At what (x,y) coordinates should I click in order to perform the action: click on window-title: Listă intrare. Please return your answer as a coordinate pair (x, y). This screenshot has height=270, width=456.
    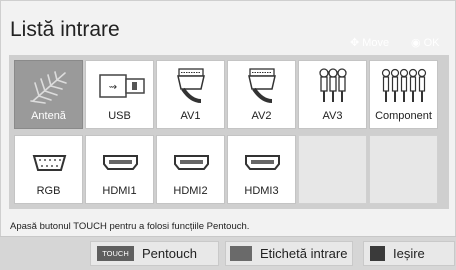
    Looking at the image, I should click on (65, 29).